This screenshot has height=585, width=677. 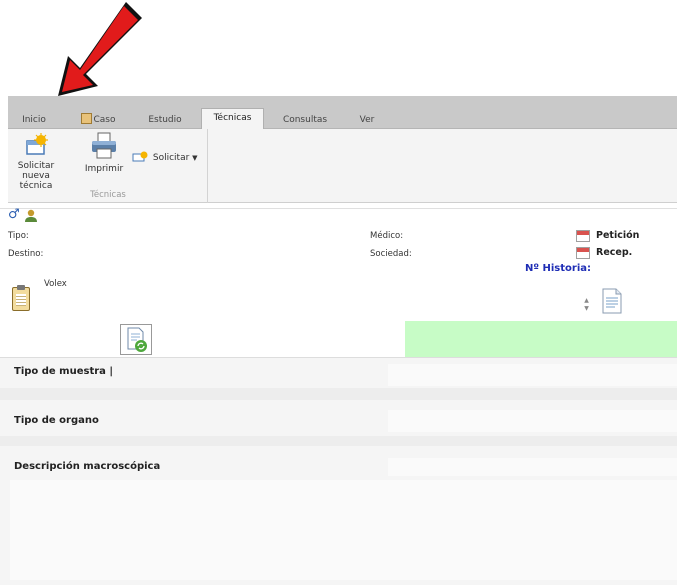 What do you see at coordinates (26, 254) in the screenshot?
I see `destino-label: Destino:` at bounding box center [26, 254].